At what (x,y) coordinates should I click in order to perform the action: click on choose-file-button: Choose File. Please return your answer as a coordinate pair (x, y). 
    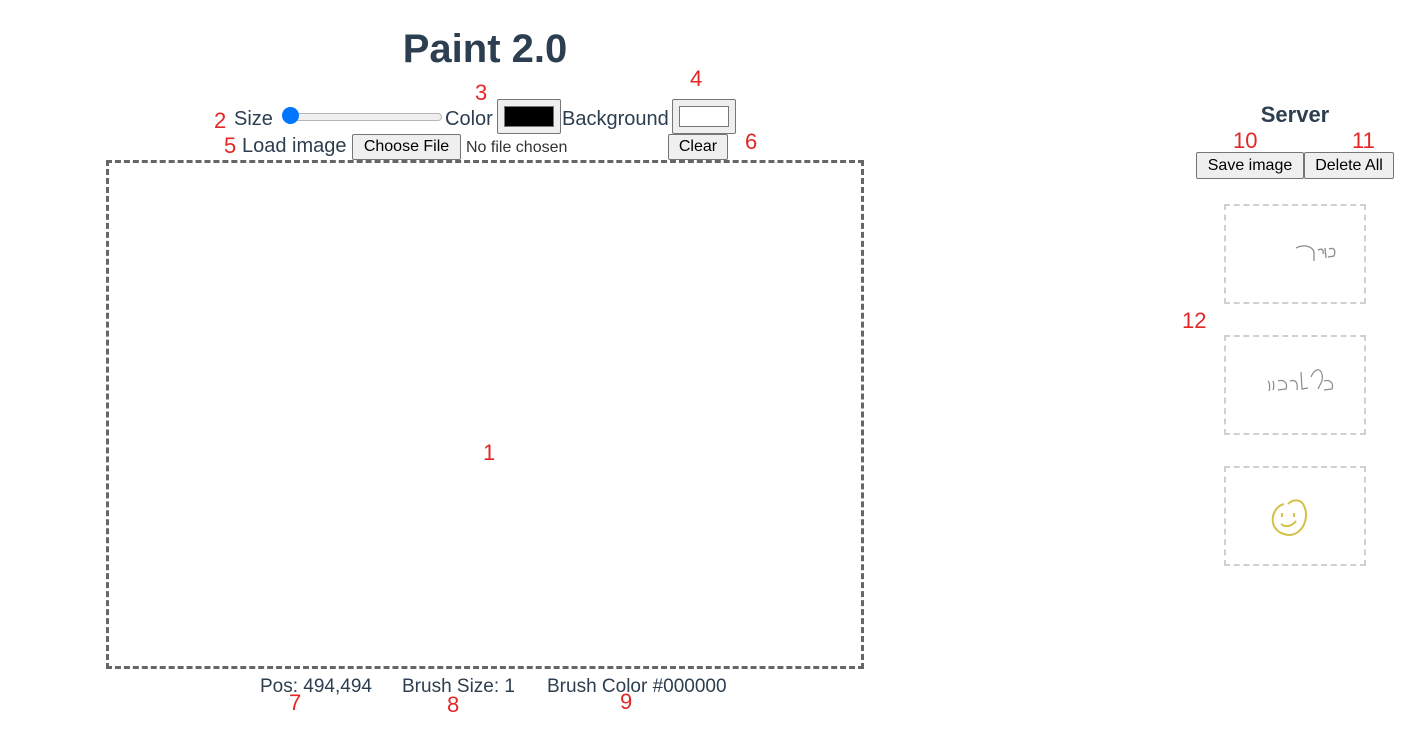
    Looking at the image, I should click on (406, 147).